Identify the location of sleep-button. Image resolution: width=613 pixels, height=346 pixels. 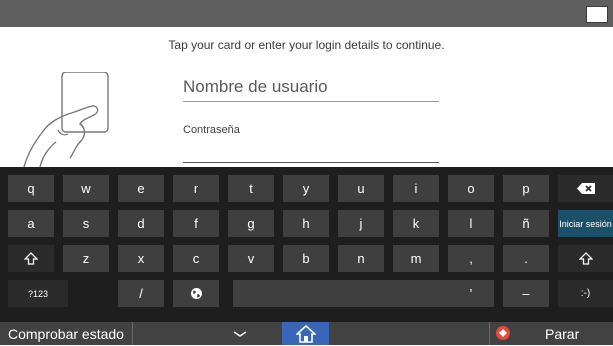
(597, 14).